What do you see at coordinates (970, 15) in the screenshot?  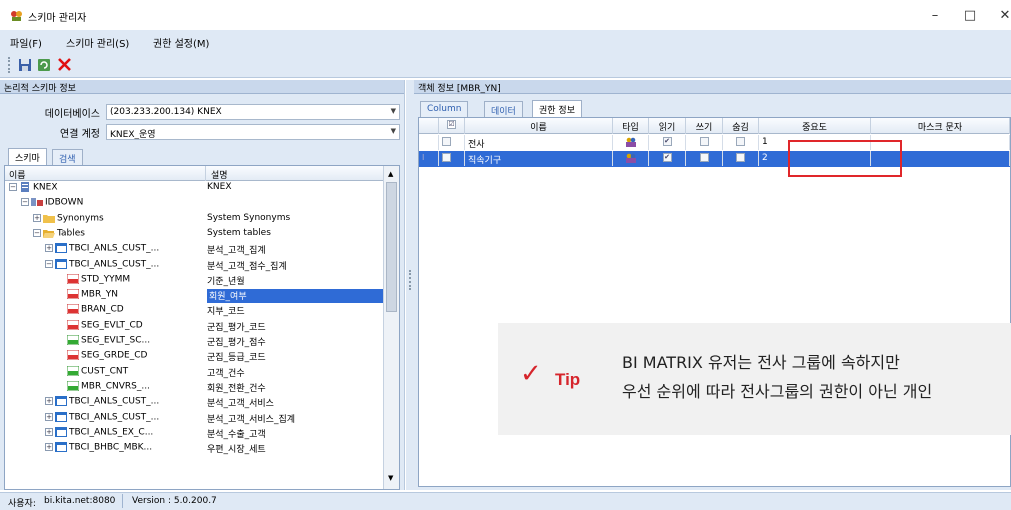 I see `maximize-button: □` at bounding box center [970, 15].